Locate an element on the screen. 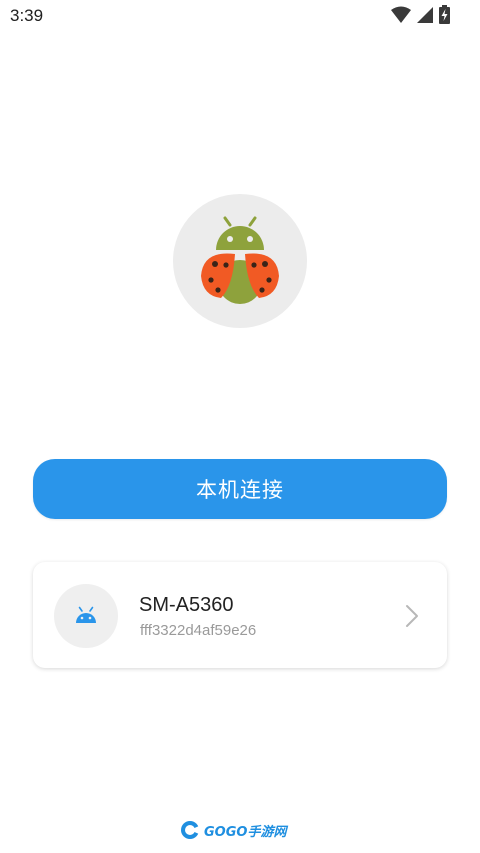 The height and width of the screenshot is (853, 480). device-avatar is located at coordinates (86, 616).